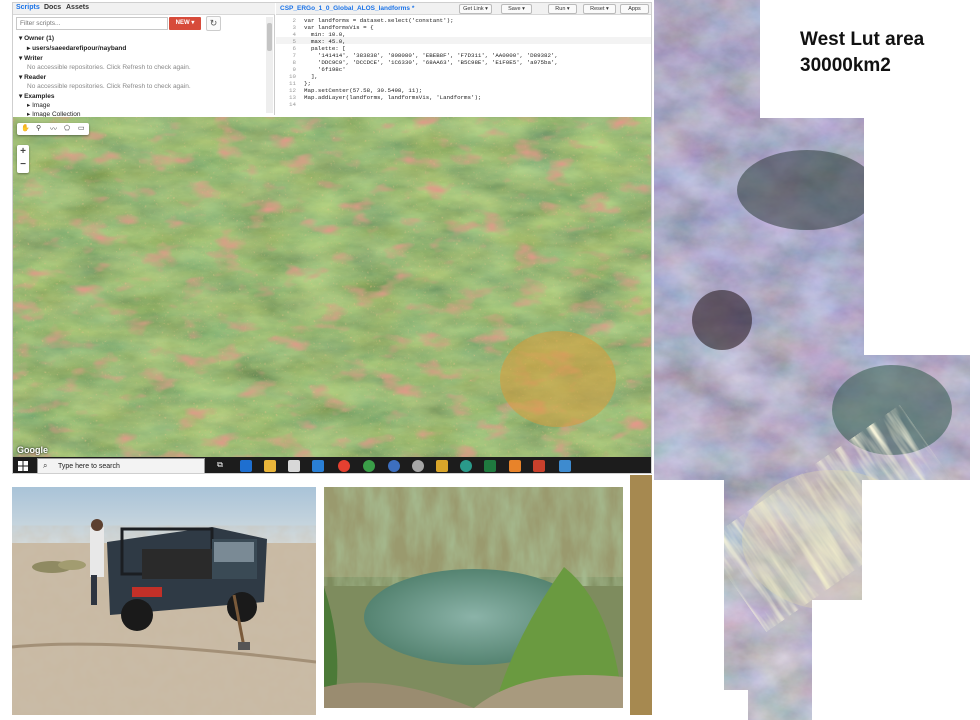  Describe the element at coordinates (294, 466) in the screenshot. I see `store-icon` at that location.